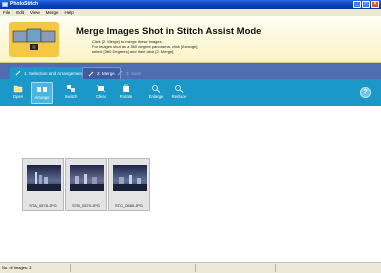  Describe the element at coordinates (101, 96) in the screenshot. I see `tool-label: Clear` at that location.